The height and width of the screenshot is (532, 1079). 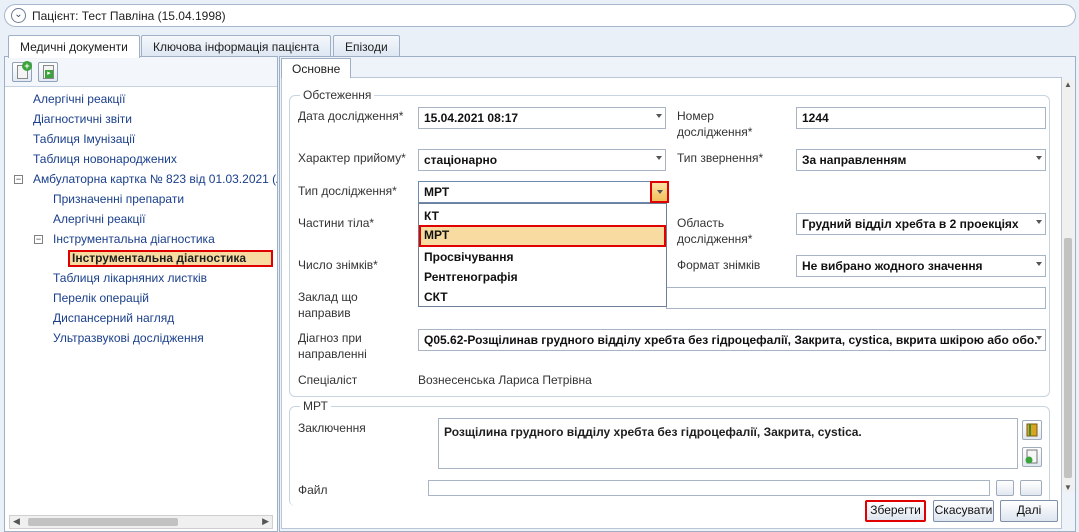 What do you see at coordinates (84, 139) in the screenshot?
I see `tree-item-immunization: Таблиця Імунізації` at bounding box center [84, 139].